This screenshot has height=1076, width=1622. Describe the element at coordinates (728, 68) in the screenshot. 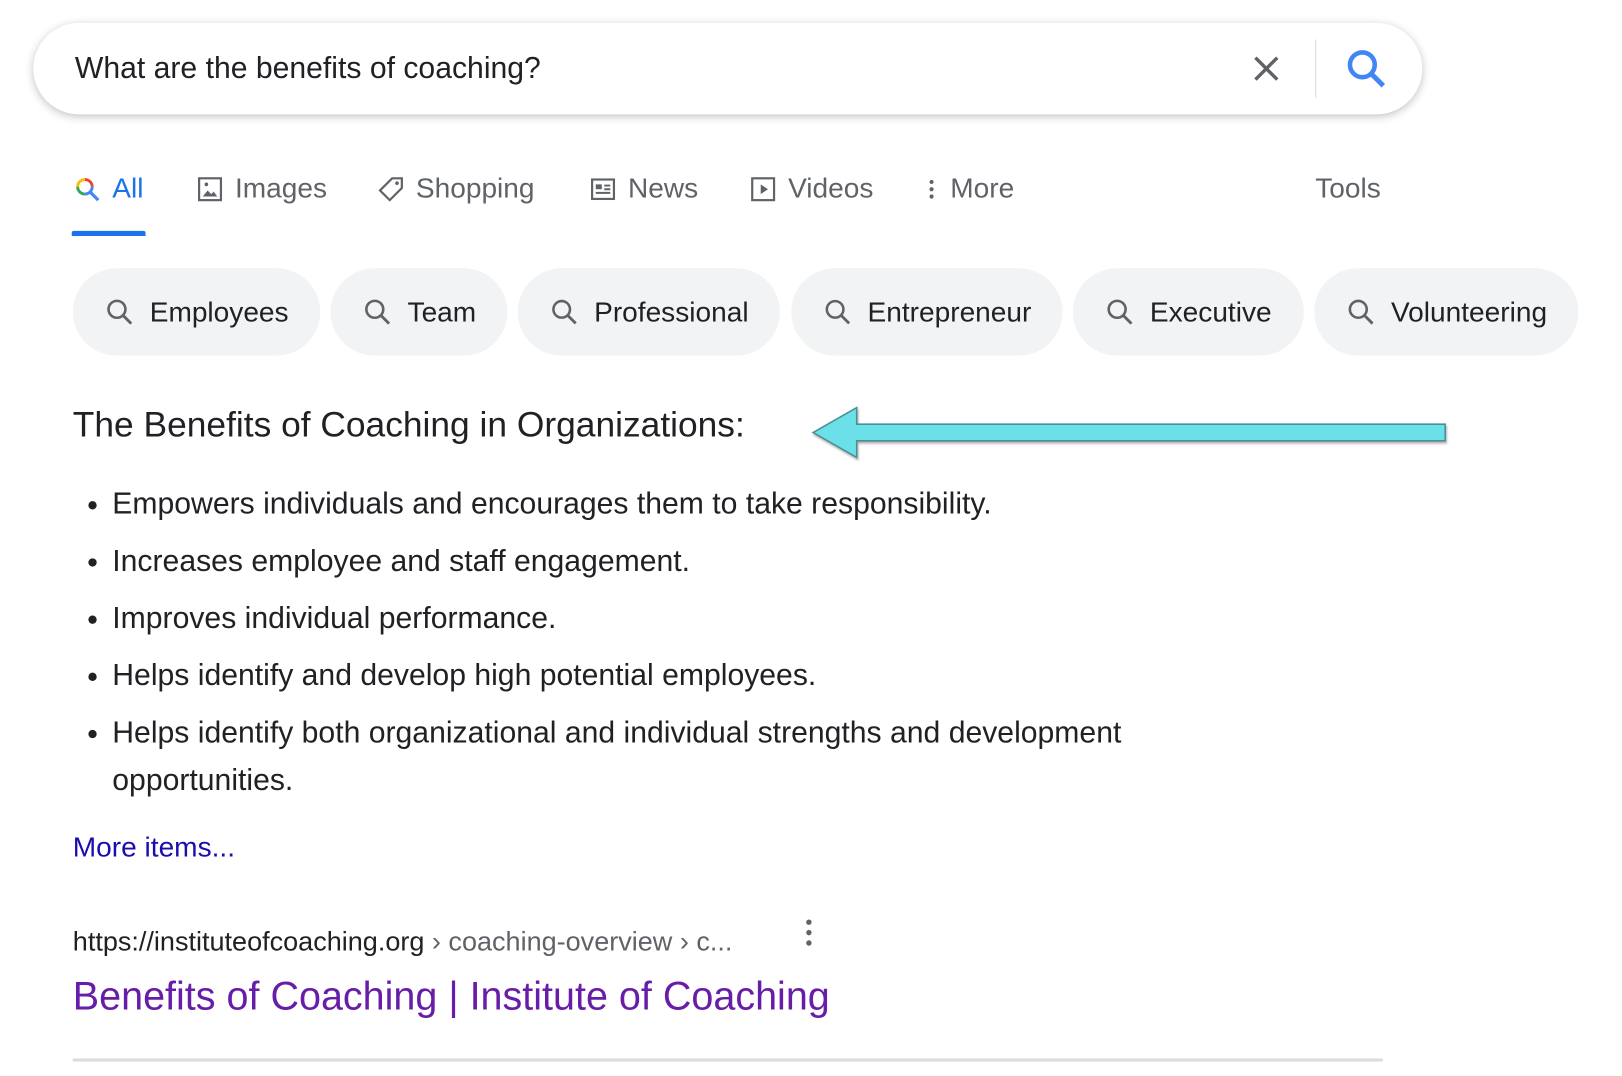

I see `search-box: What are the benefits of coaching?` at that location.